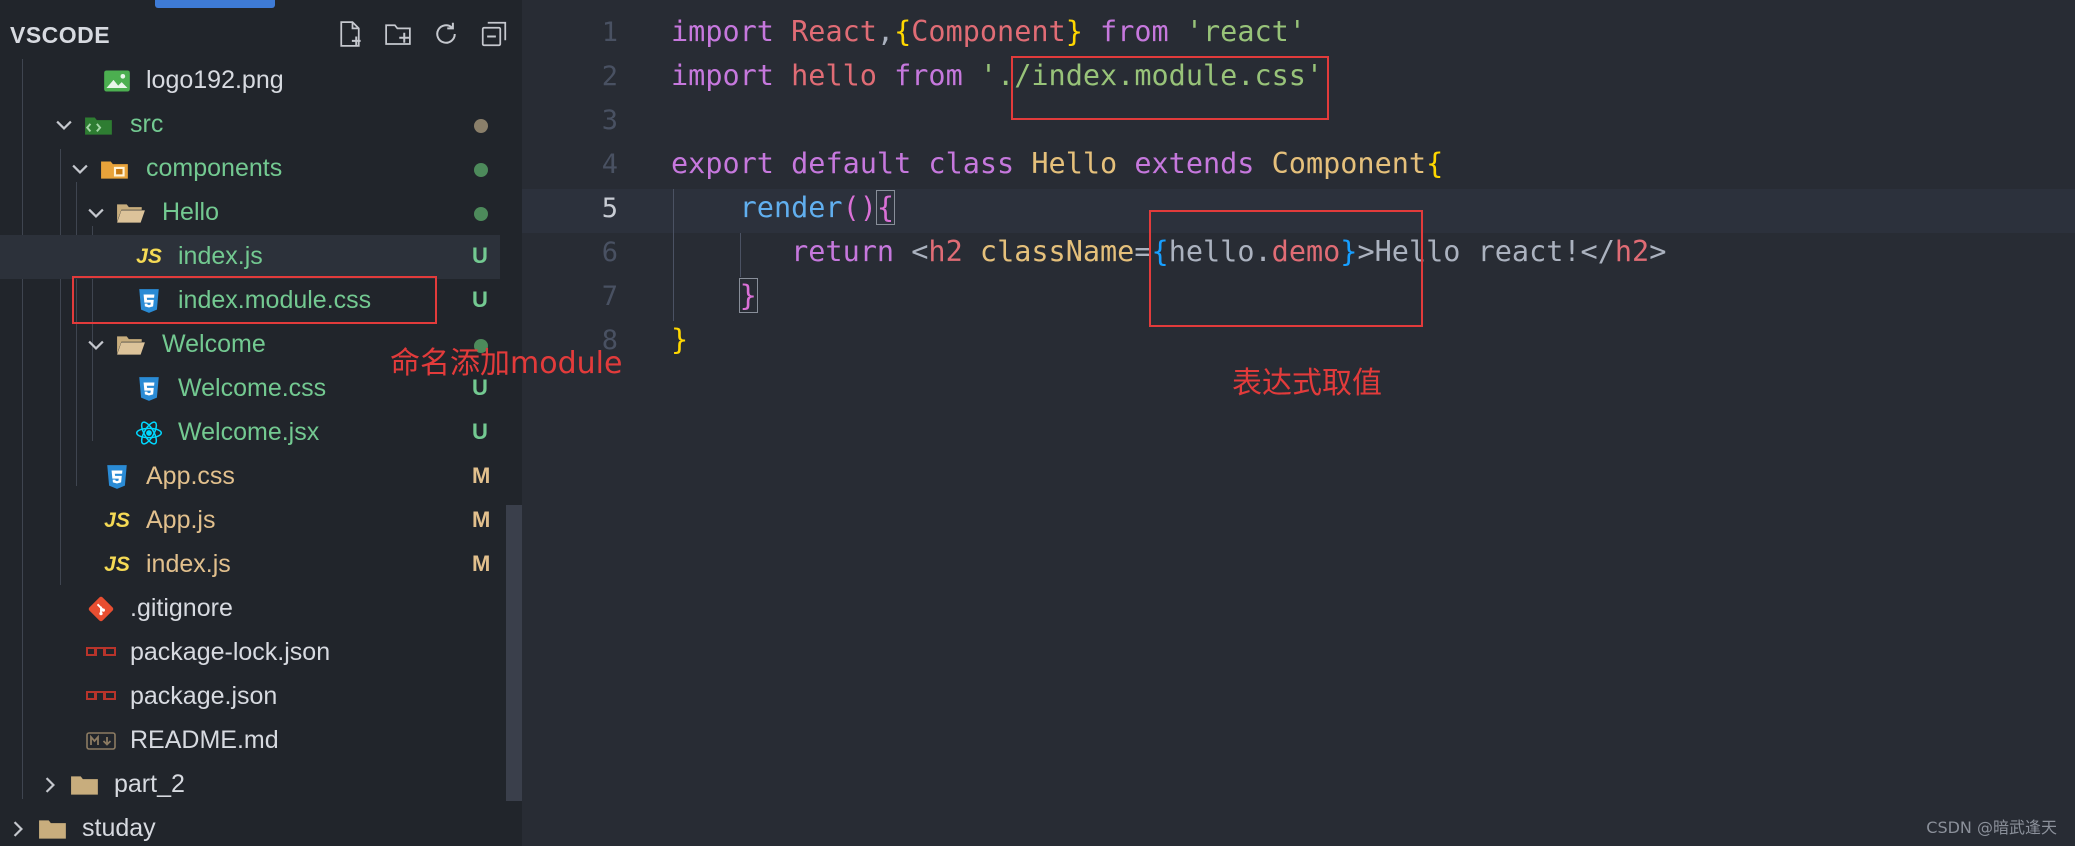 The height and width of the screenshot is (846, 2075). What do you see at coordinates (791, 207) in the screenshot?
I see `tok-function: render` at bounding box center [791, 207].